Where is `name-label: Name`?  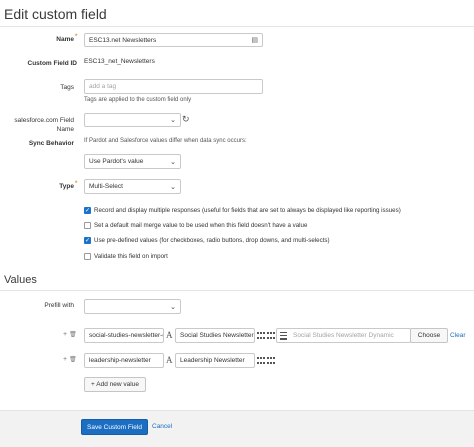
name-label: Name is located at coordinates (65, 39).